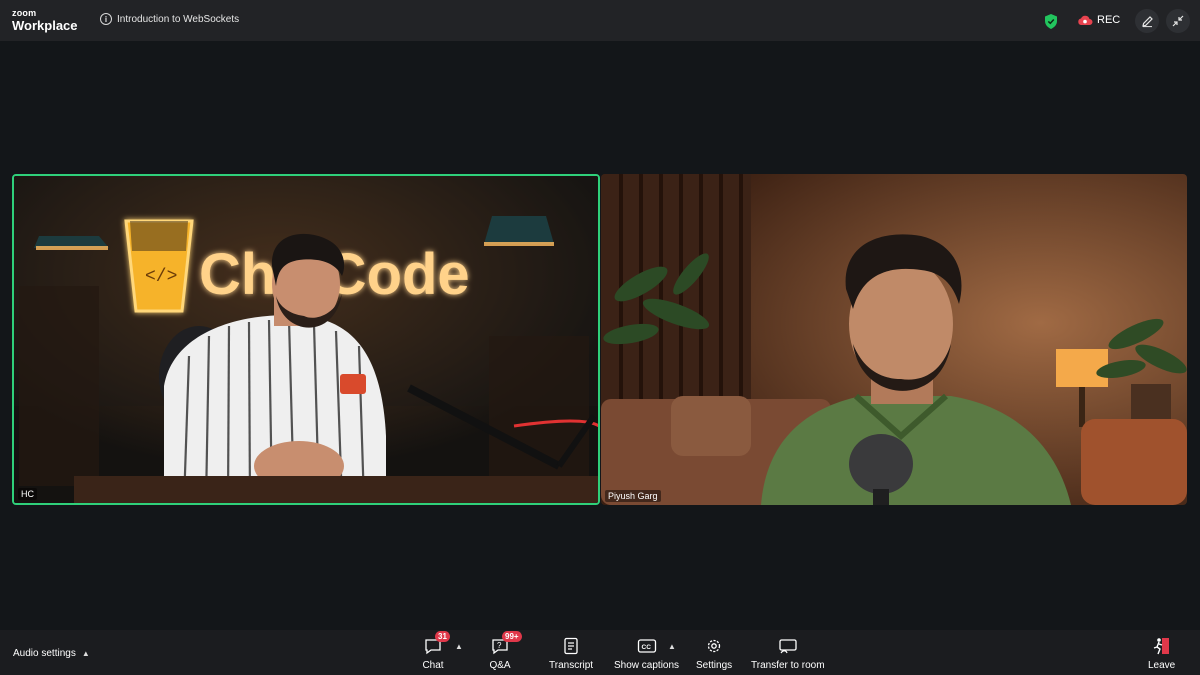 This screenshot has width=1200, height=675. What do you see at coordinates (647, 665) in the screenshot?
I see `show-captions-label: Show captions` at bounding box center [647, 665].